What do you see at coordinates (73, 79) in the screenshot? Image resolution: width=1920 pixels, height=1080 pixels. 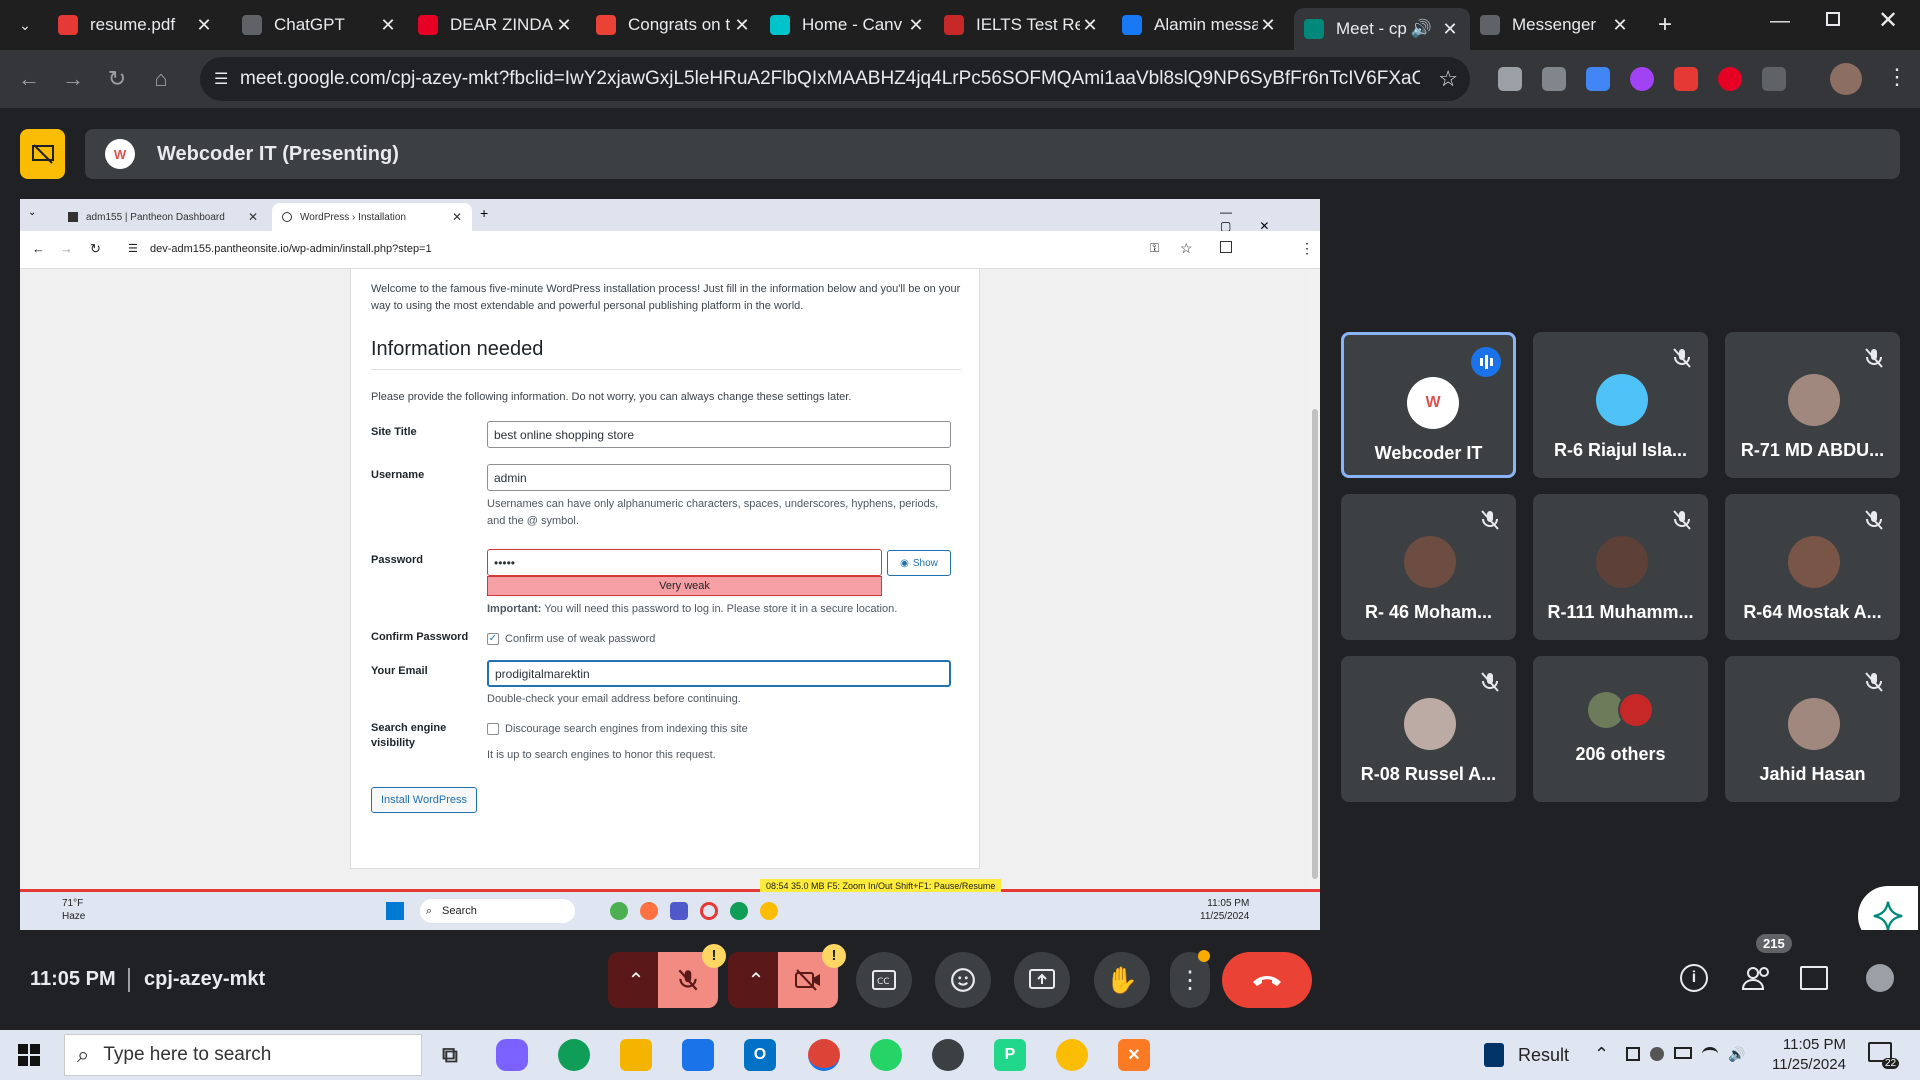 I see `forward-icon: →` at bounding box center [73, 79].